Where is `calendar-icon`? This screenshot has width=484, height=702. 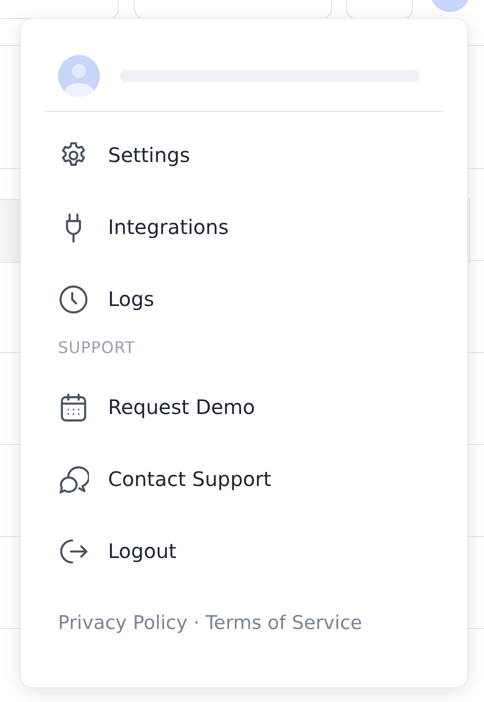 calendar-icon is located at coordinates (73, 407).